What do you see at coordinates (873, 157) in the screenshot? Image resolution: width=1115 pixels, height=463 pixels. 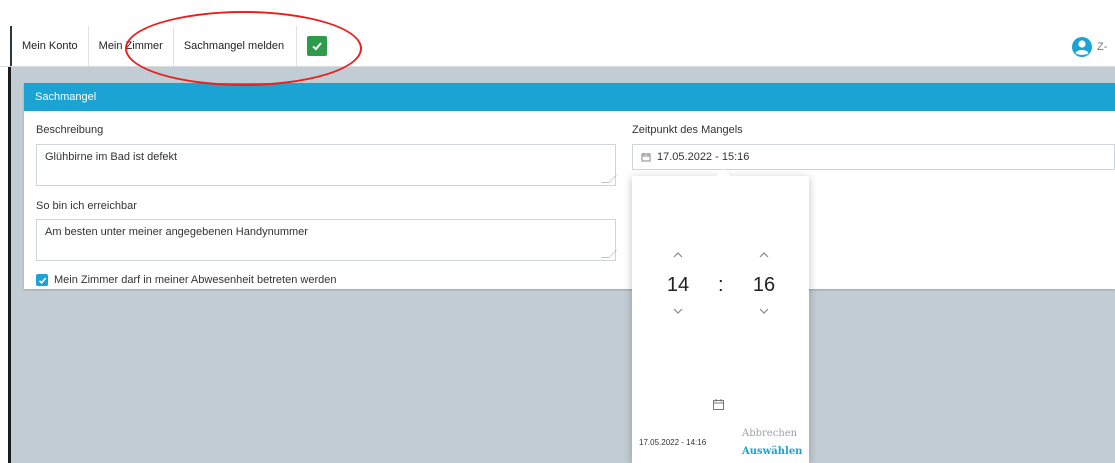 I see `zeitpunkt-input: 17.05.2022 - 15:16` at bounding box center [873, 157].